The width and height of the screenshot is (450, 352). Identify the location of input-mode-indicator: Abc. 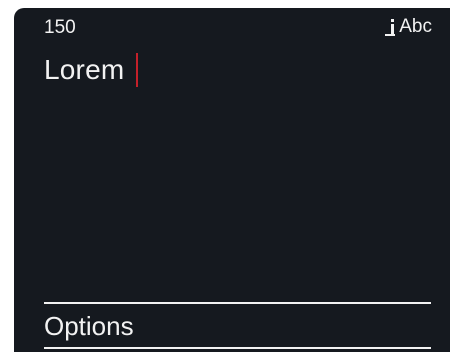
(408, 26).